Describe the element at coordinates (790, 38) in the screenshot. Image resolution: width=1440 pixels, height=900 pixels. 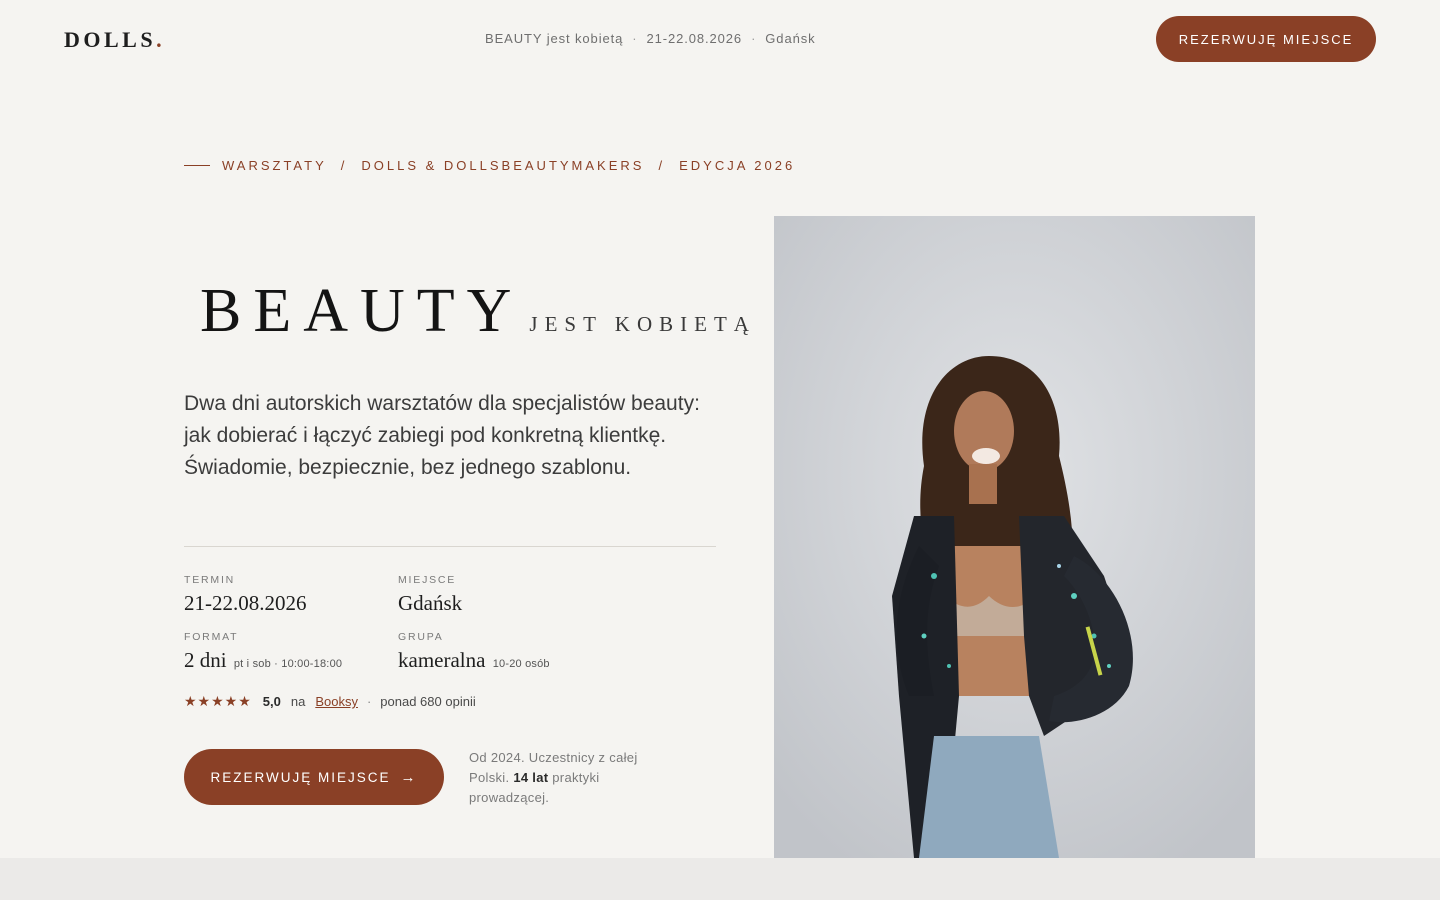
I see `event-city: Gdańsk` at that location.